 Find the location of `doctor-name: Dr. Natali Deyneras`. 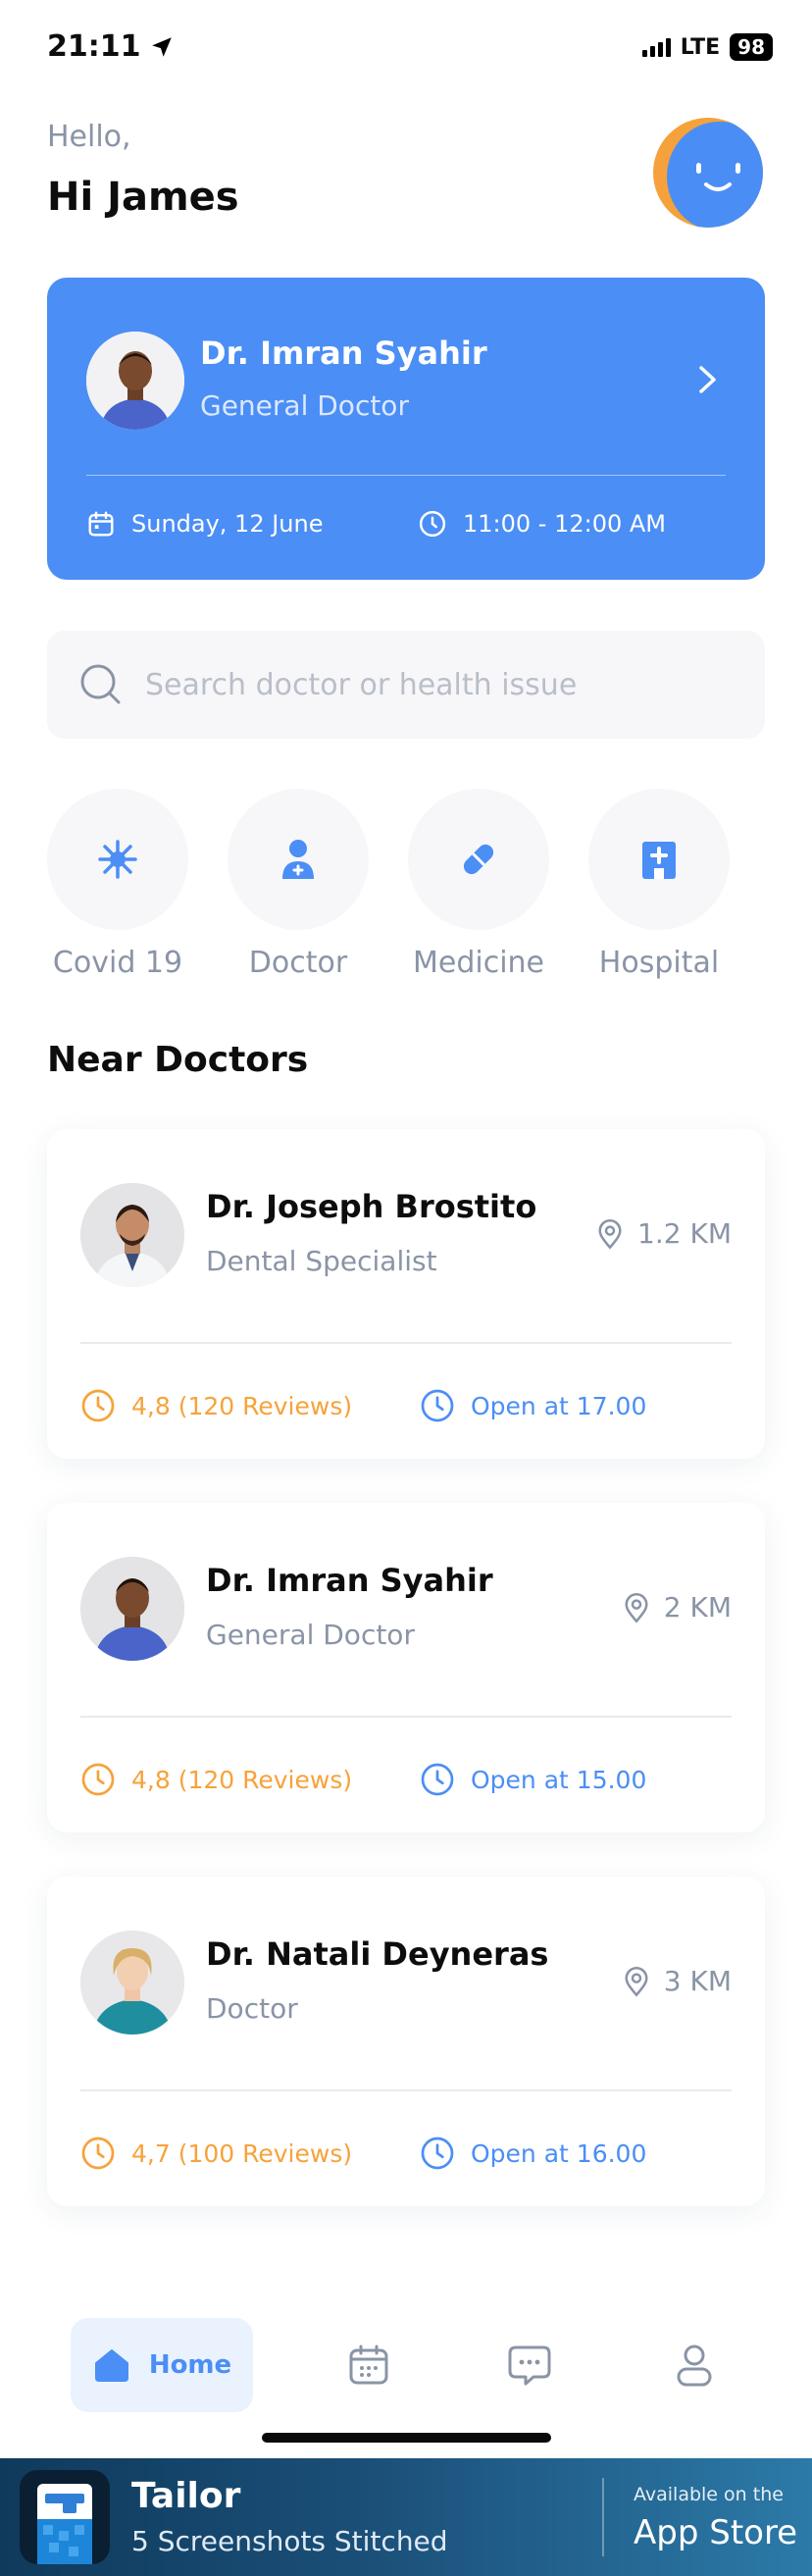

doctor-name: Dr. Natali Deyneras is located at coordinates (377, 1954).